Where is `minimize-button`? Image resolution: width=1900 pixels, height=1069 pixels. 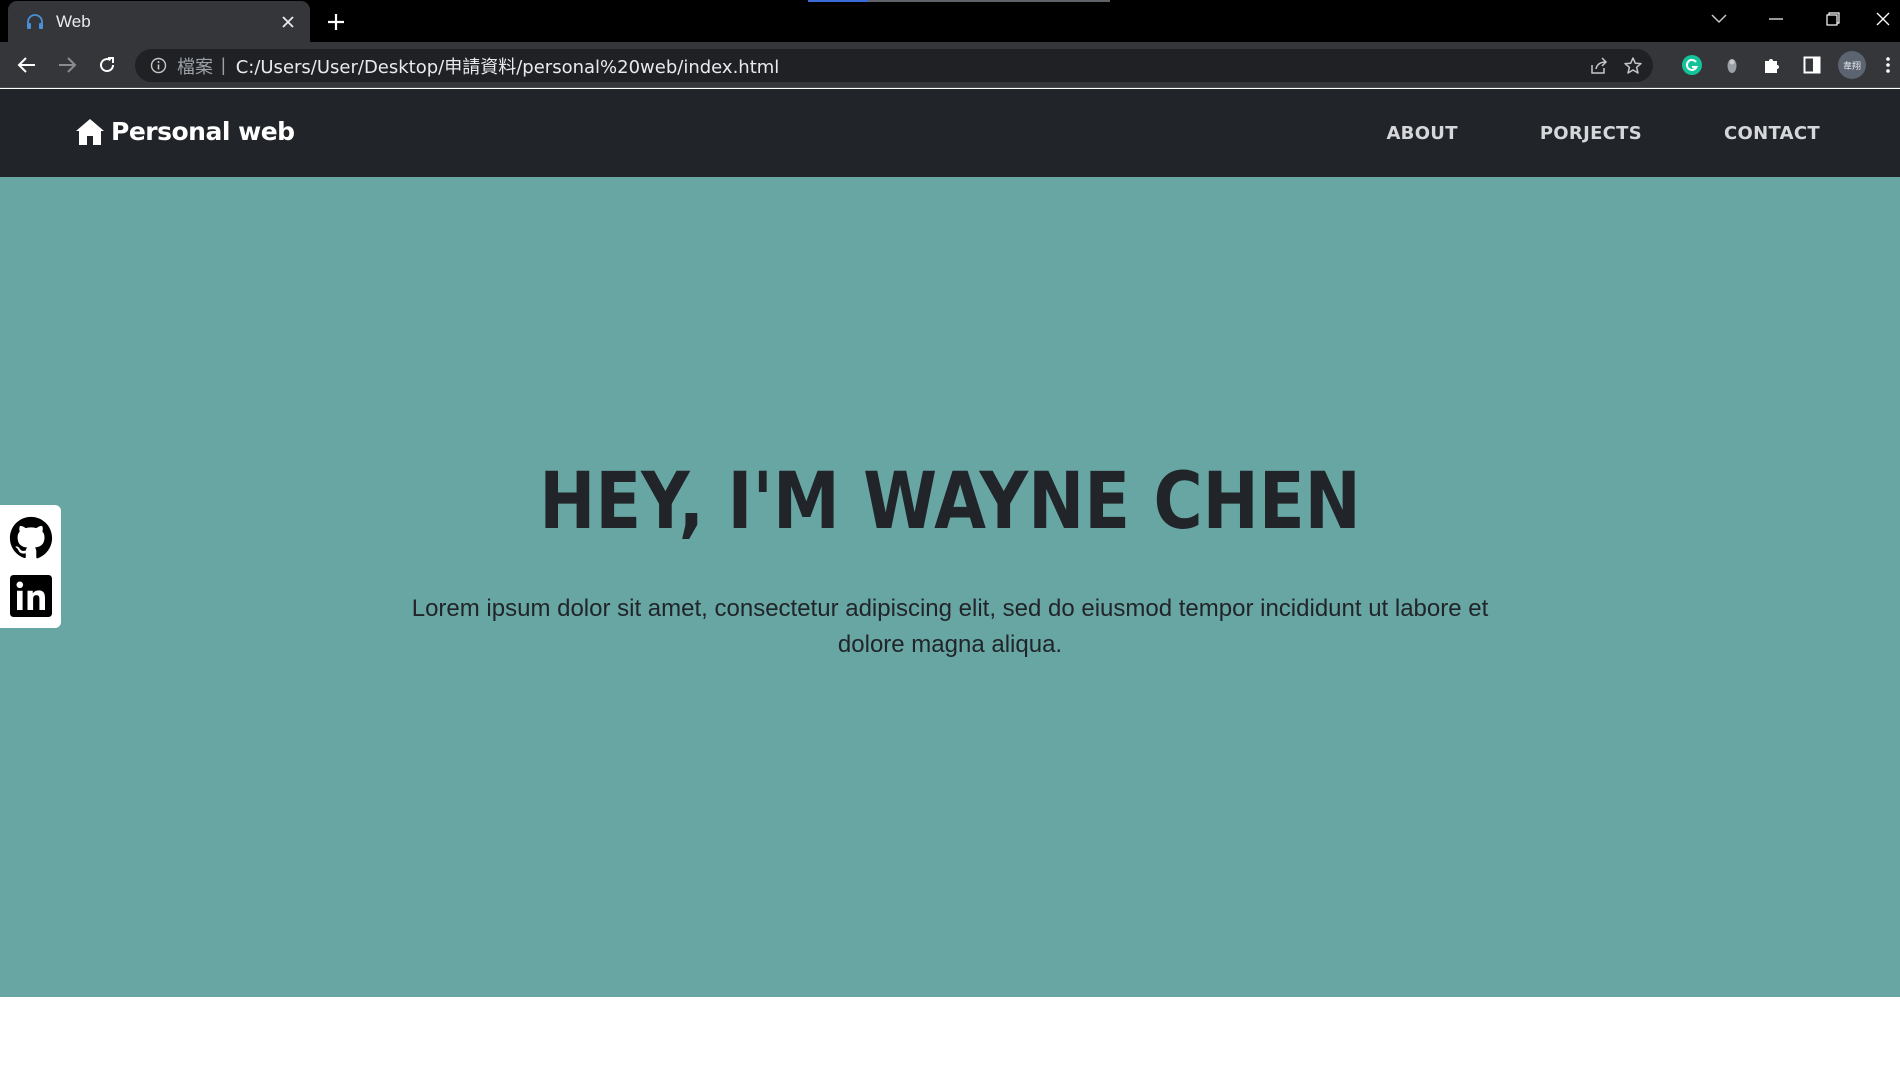
minimize-button is located at coordinates (1776, 19).